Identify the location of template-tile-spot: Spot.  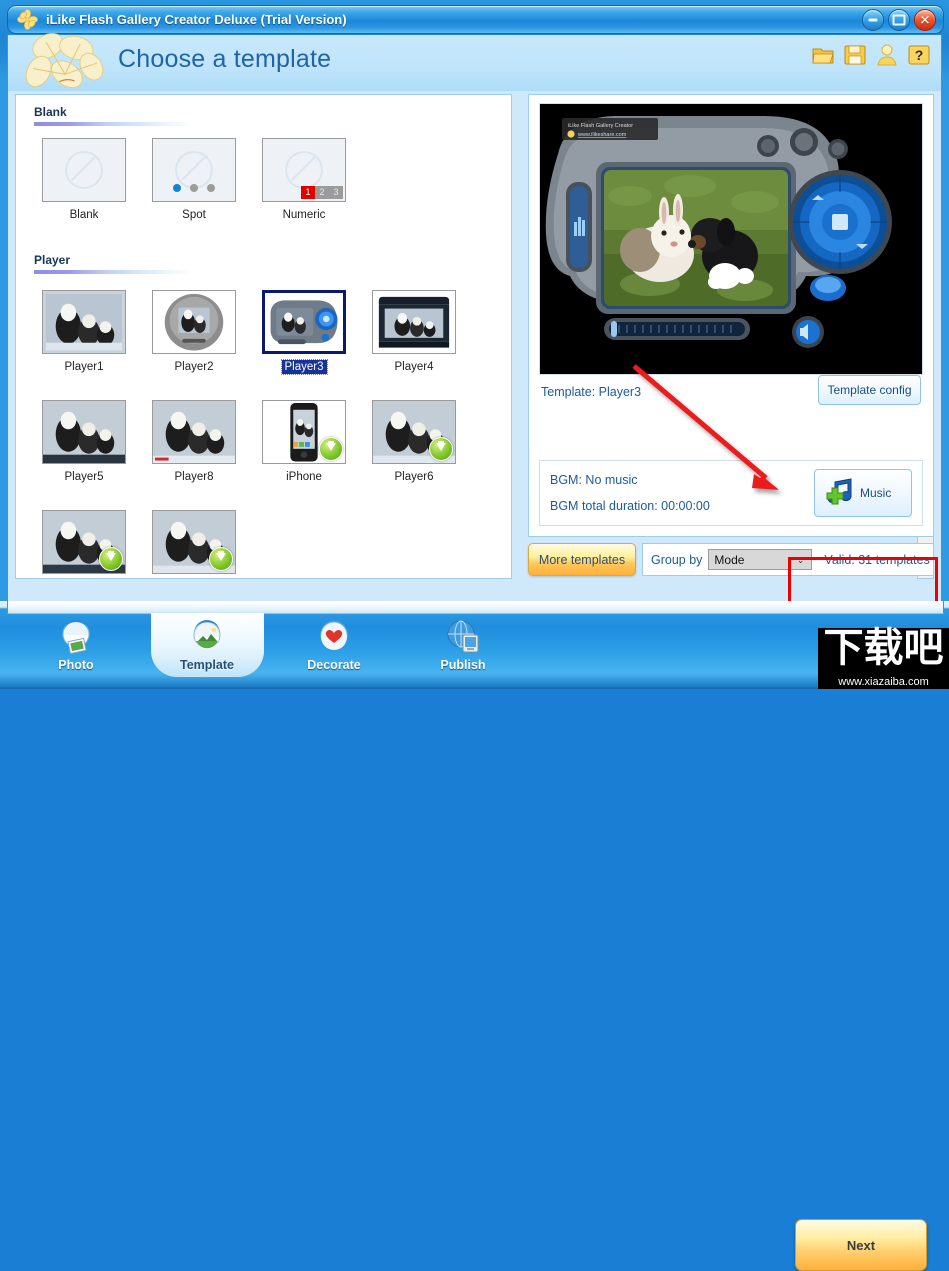
(194, 180).